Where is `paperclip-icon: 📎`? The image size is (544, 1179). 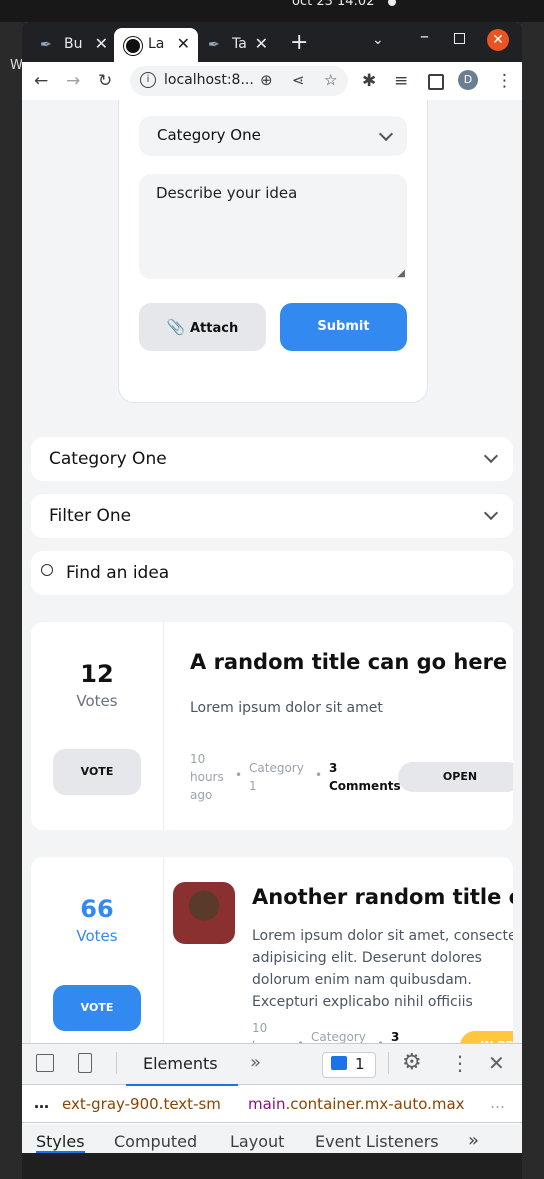 paperclip-icon: 📎 is located at coordinates (176, 327).